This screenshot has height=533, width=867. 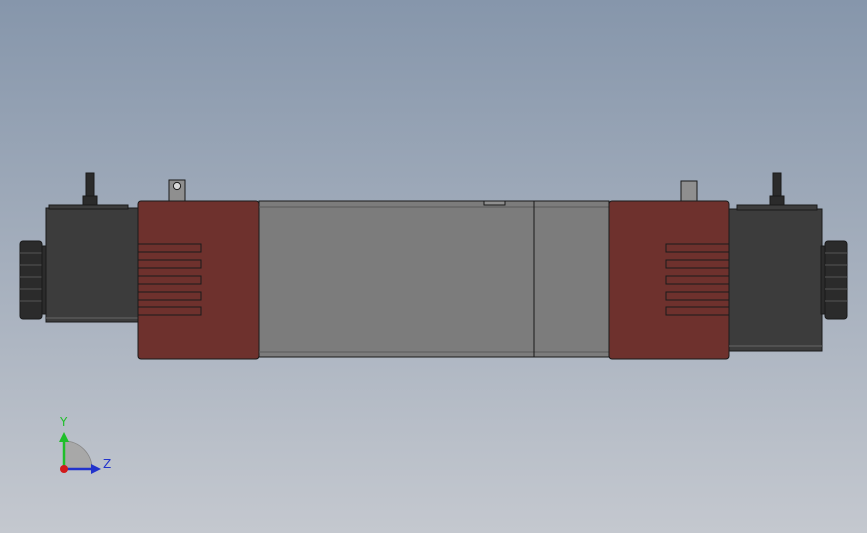 I want to click on right-knob, so click(x=834, y=280).